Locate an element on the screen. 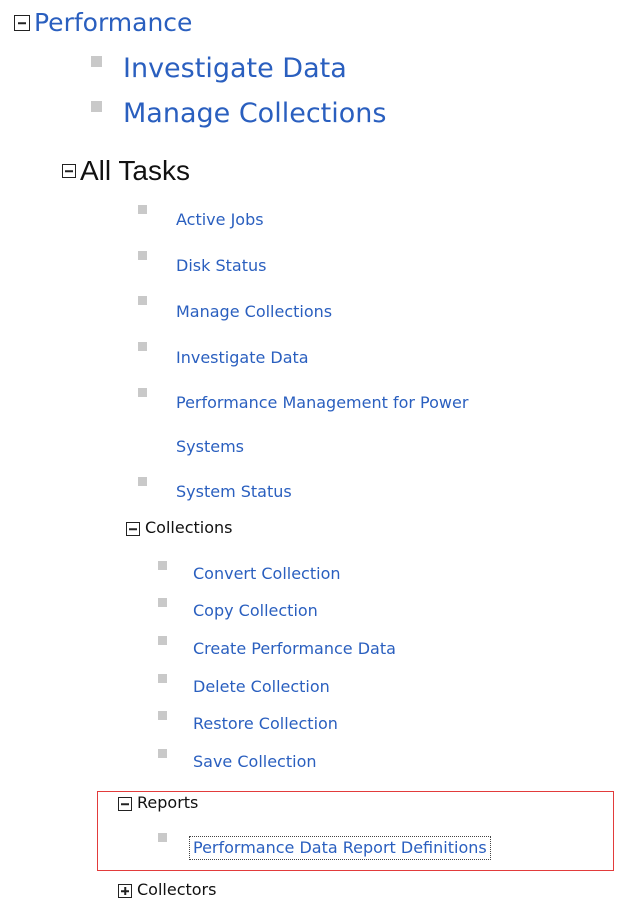 This screenshot has width=618, height=910. tree-link-investigate-data-task: Investigate Data is located at coordinates (242, 358).